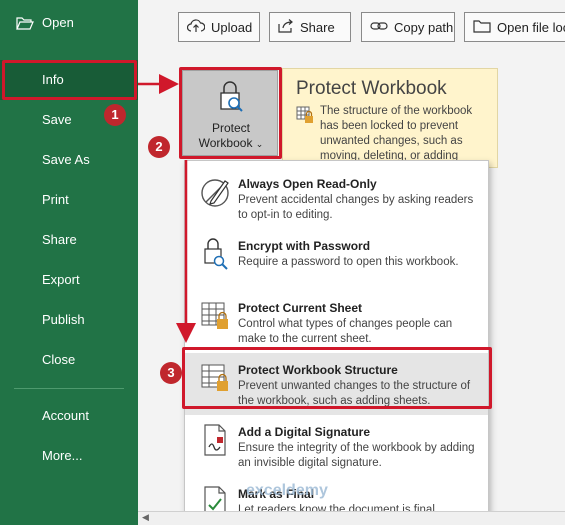 The image size is (565, 525). What do you see at coordinates (167, 208) in the screenshot?
I see `annotation-arrows` at bounding box center [167, 208].